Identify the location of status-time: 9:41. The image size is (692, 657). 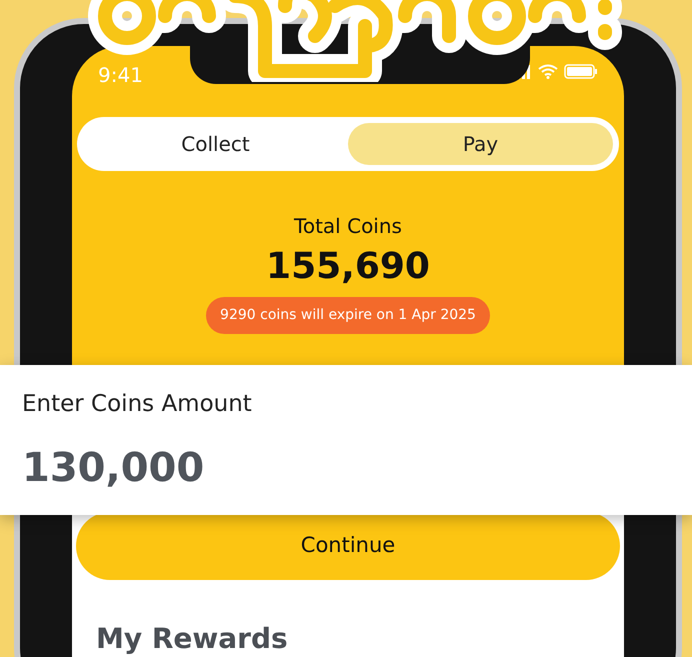
(120, 75).